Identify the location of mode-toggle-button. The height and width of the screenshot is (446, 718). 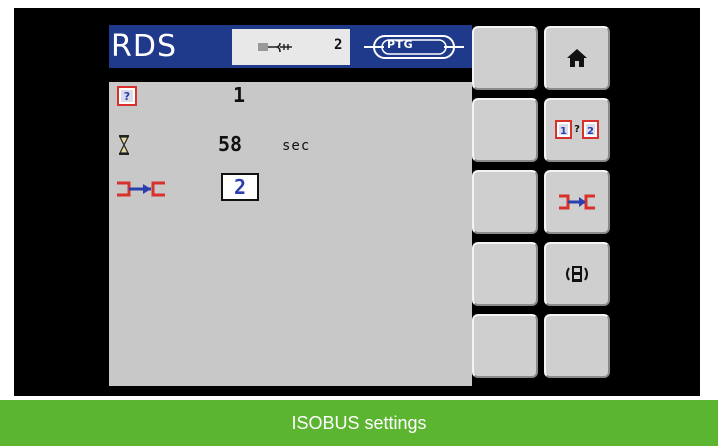
(577, 274).